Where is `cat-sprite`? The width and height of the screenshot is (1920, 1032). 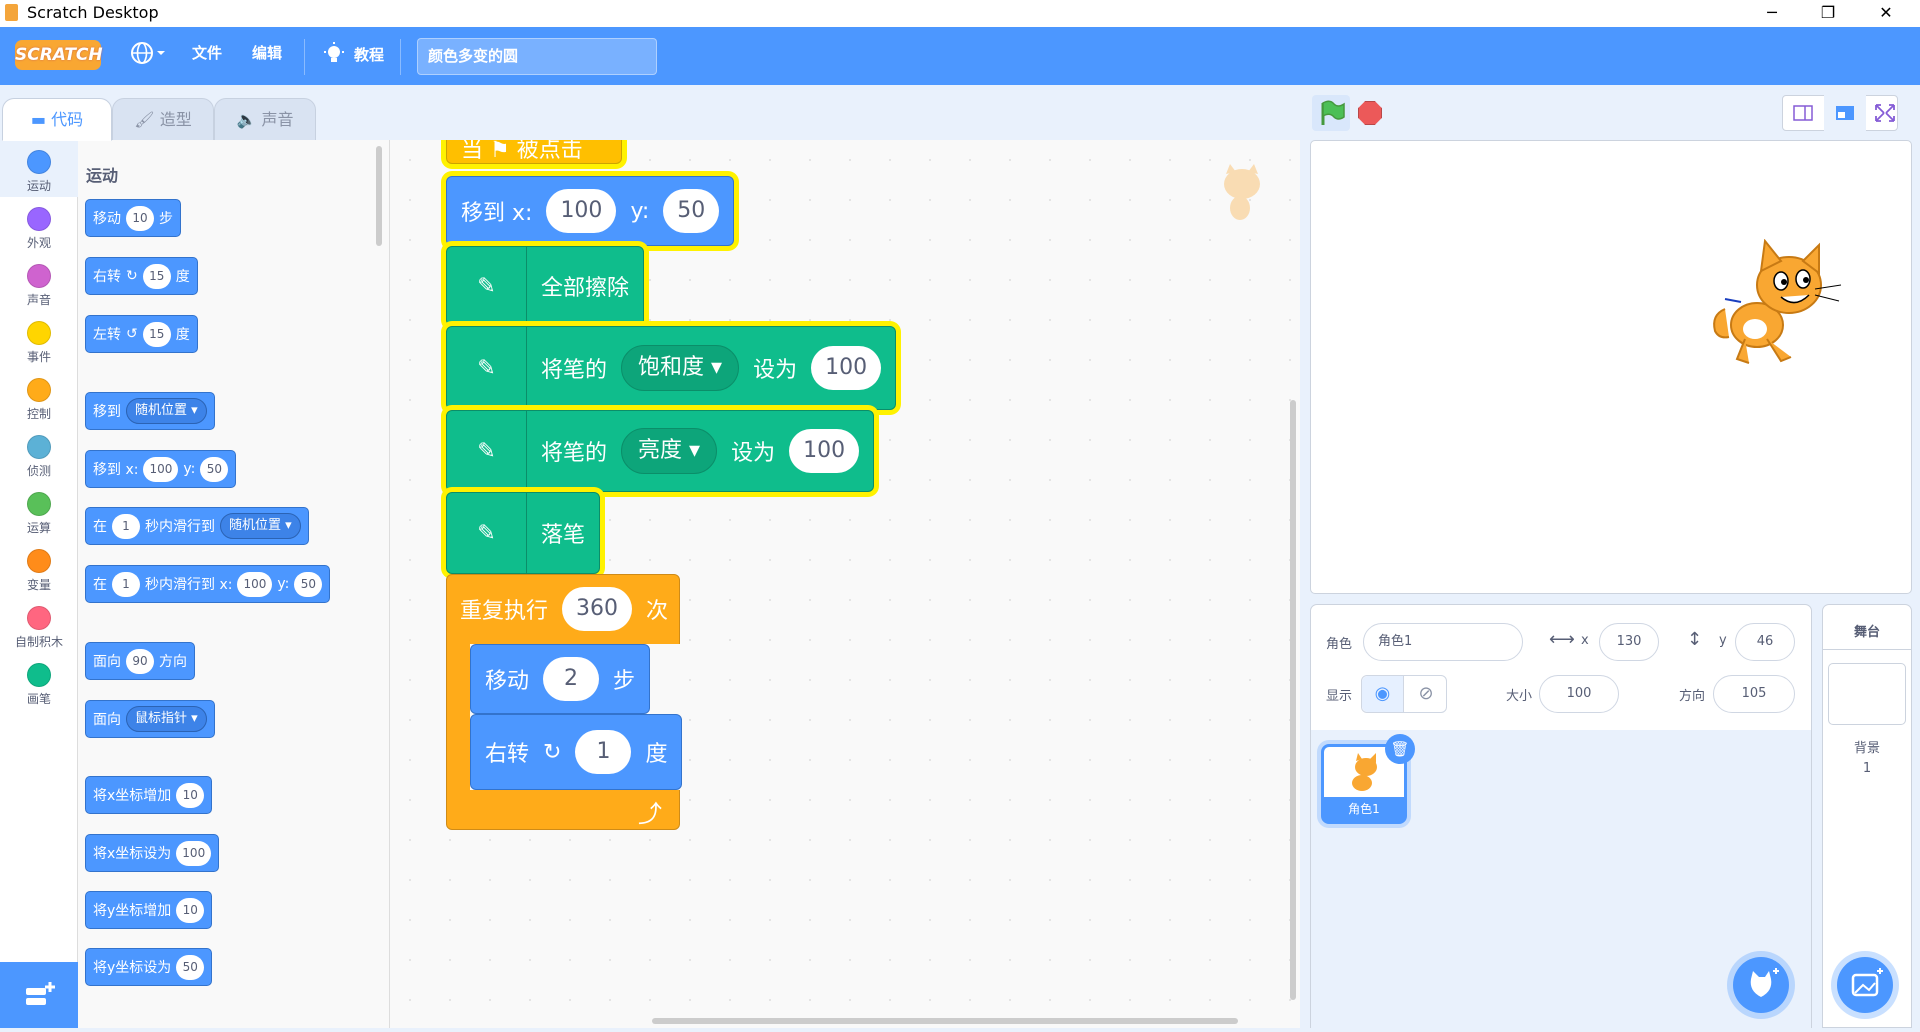
cat-sprite is located at coordinates (1776, 305).